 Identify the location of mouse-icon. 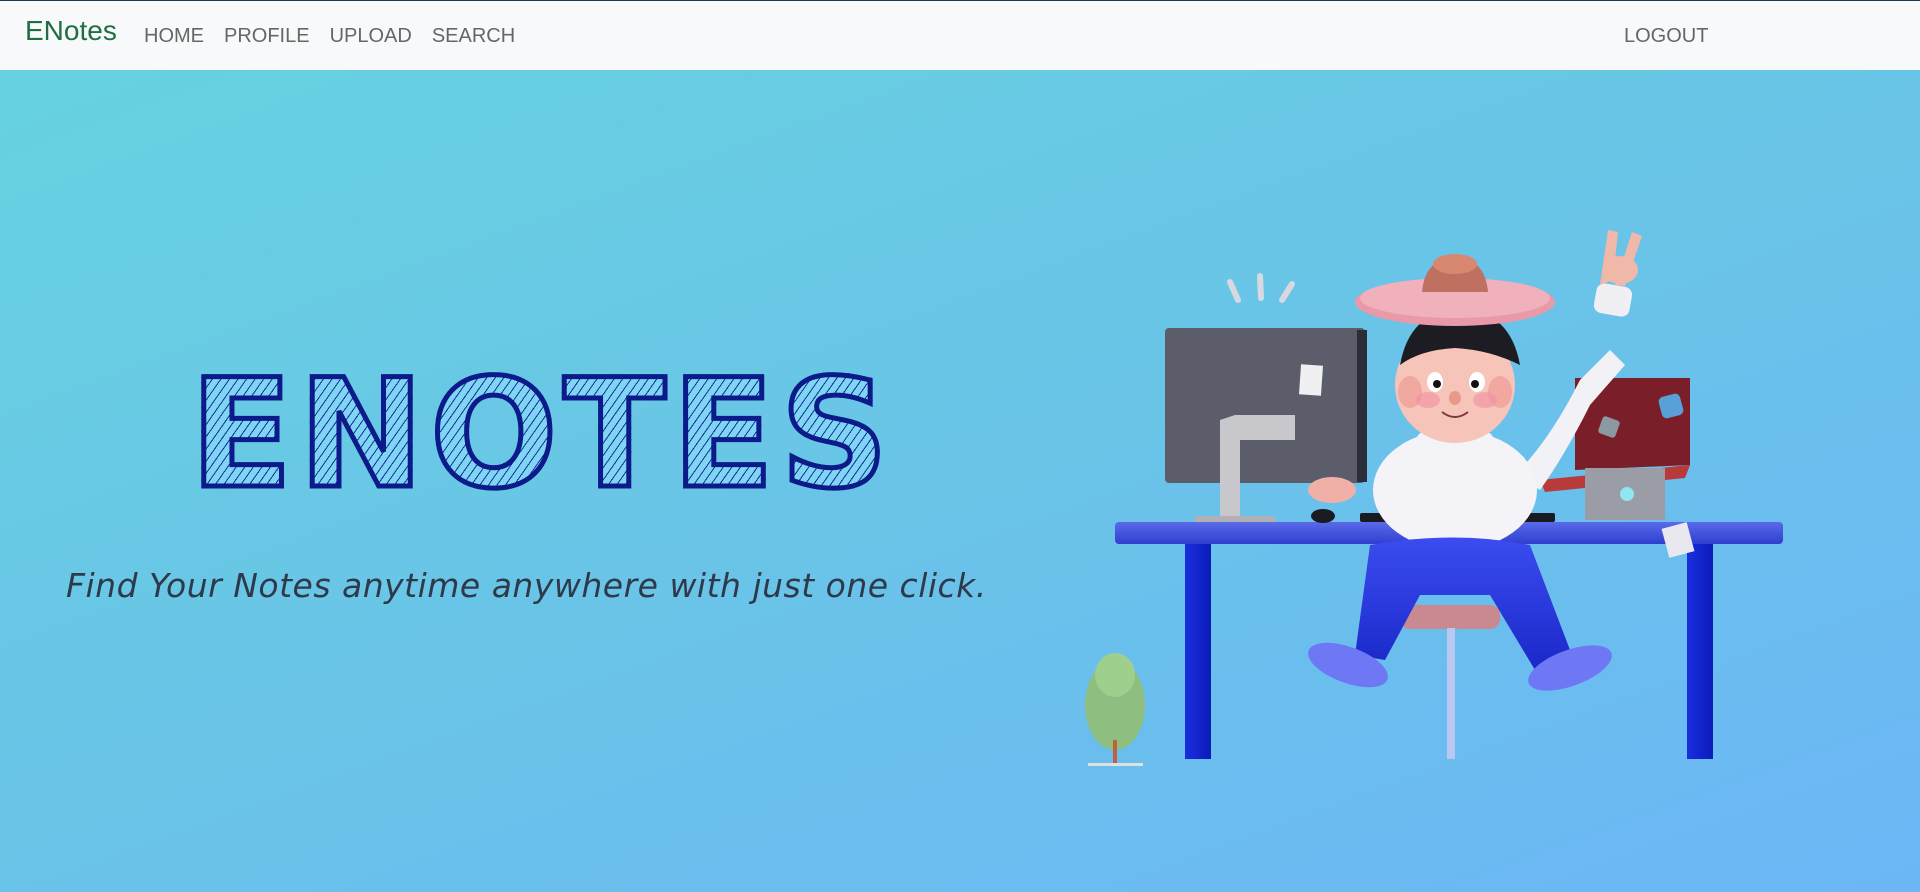
(1323, 516).